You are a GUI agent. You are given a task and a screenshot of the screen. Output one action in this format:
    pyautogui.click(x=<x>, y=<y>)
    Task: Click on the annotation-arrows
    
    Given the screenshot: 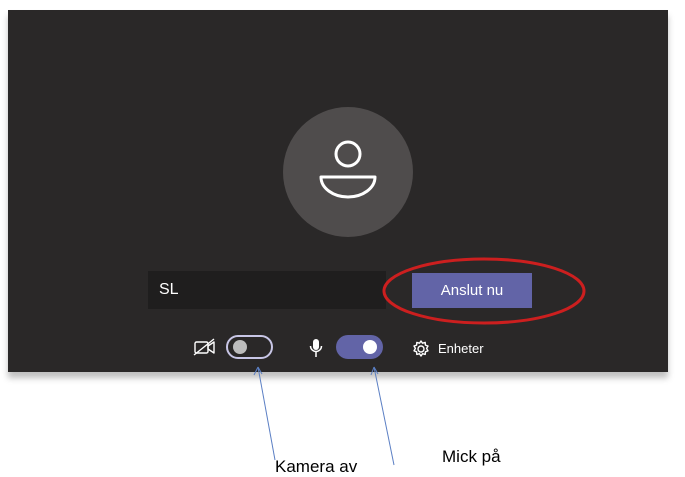 What is the action you would take?
    pyautogui.click(x=324, y=416)
    